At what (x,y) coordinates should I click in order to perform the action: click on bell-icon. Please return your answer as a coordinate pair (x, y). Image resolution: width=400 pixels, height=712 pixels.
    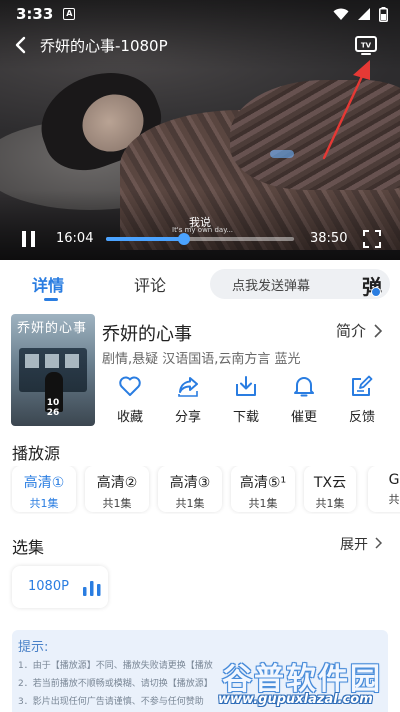
    Looking at the image, I should click on (304, 387).